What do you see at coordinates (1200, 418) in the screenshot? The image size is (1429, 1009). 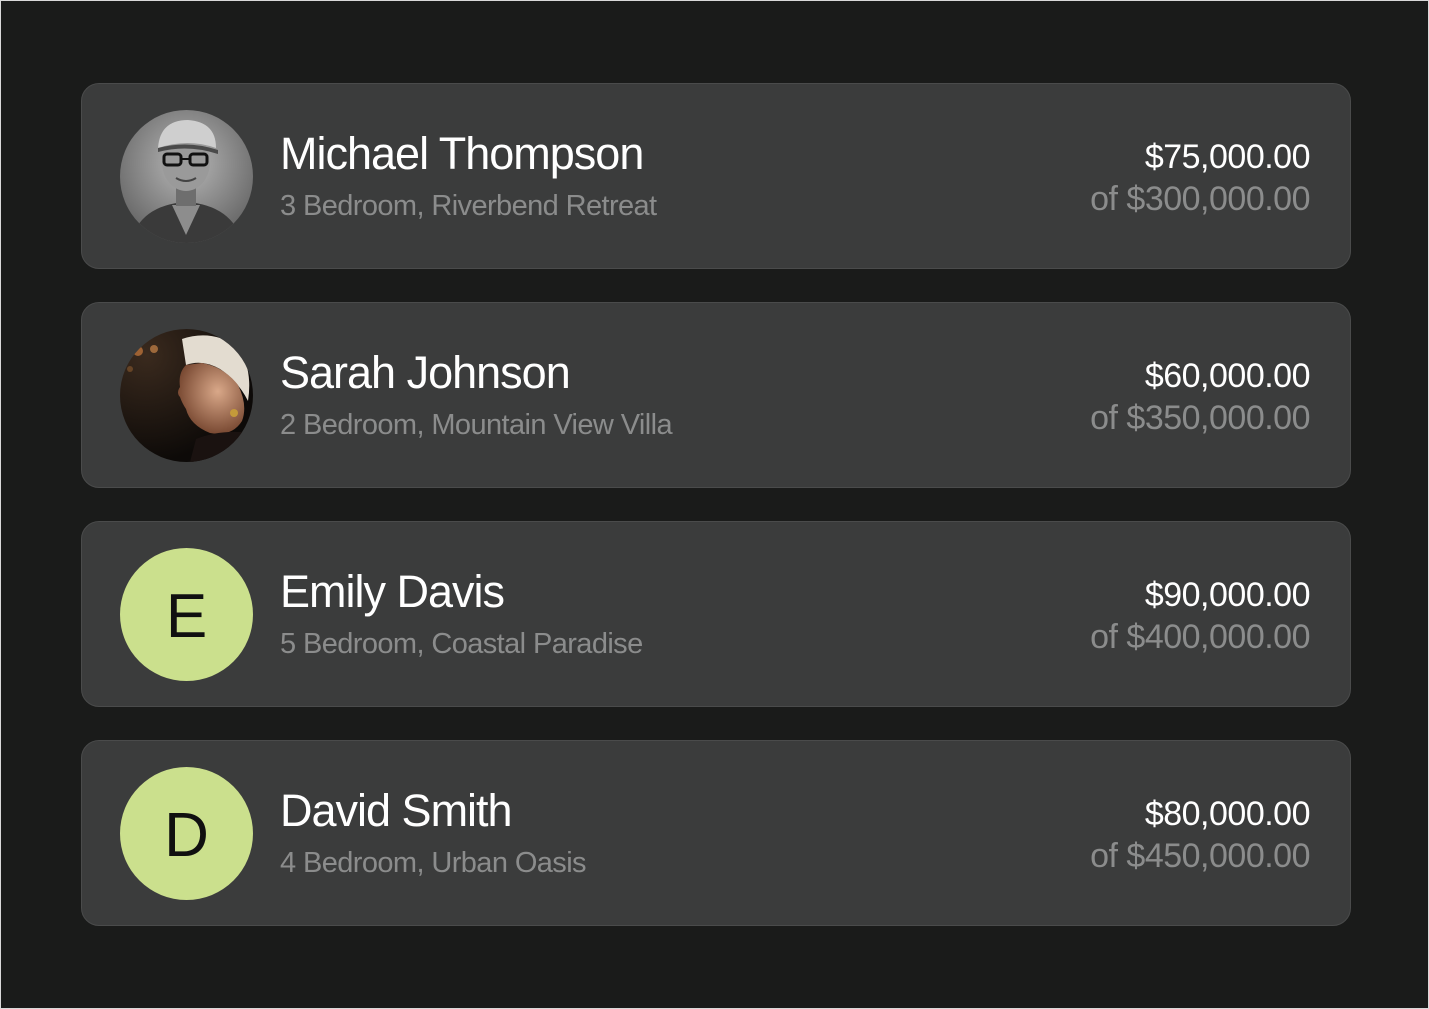 I see `total-amount: of $350,000.00` at bounding box center [1200, 418].